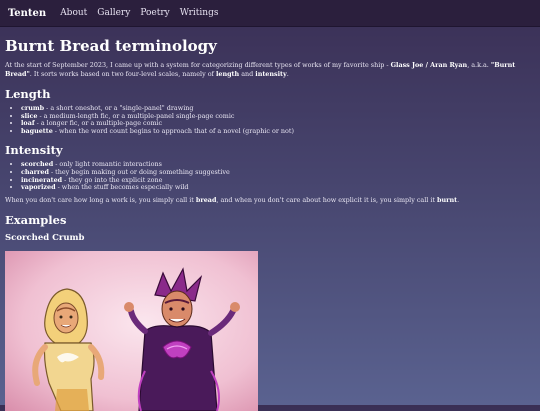 This screenshot has height=411, width=540. What do you see at coordinates (199, 13) in the screenshot?
I see `nav-link-writings: Writings` at bounding box center [199, 13].